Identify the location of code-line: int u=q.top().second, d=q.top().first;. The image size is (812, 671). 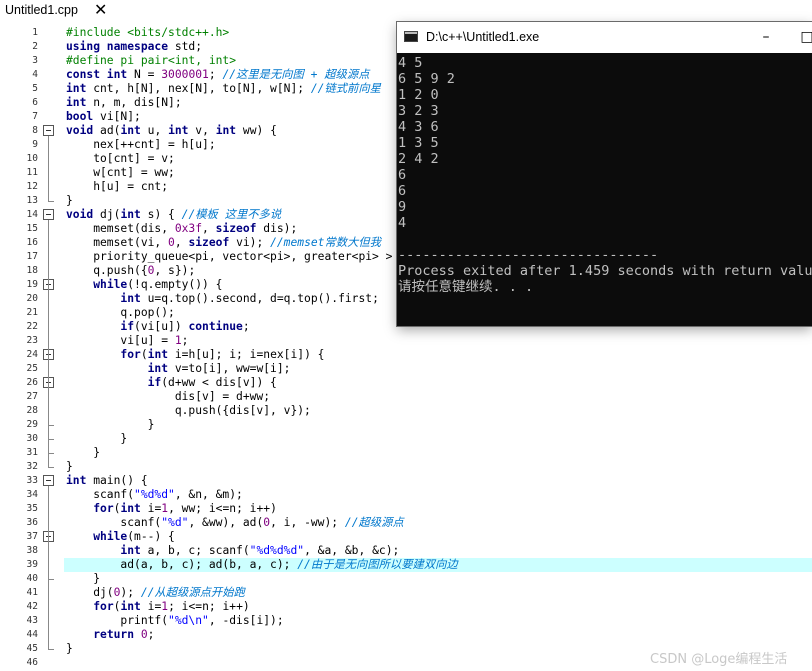
(222, 299).